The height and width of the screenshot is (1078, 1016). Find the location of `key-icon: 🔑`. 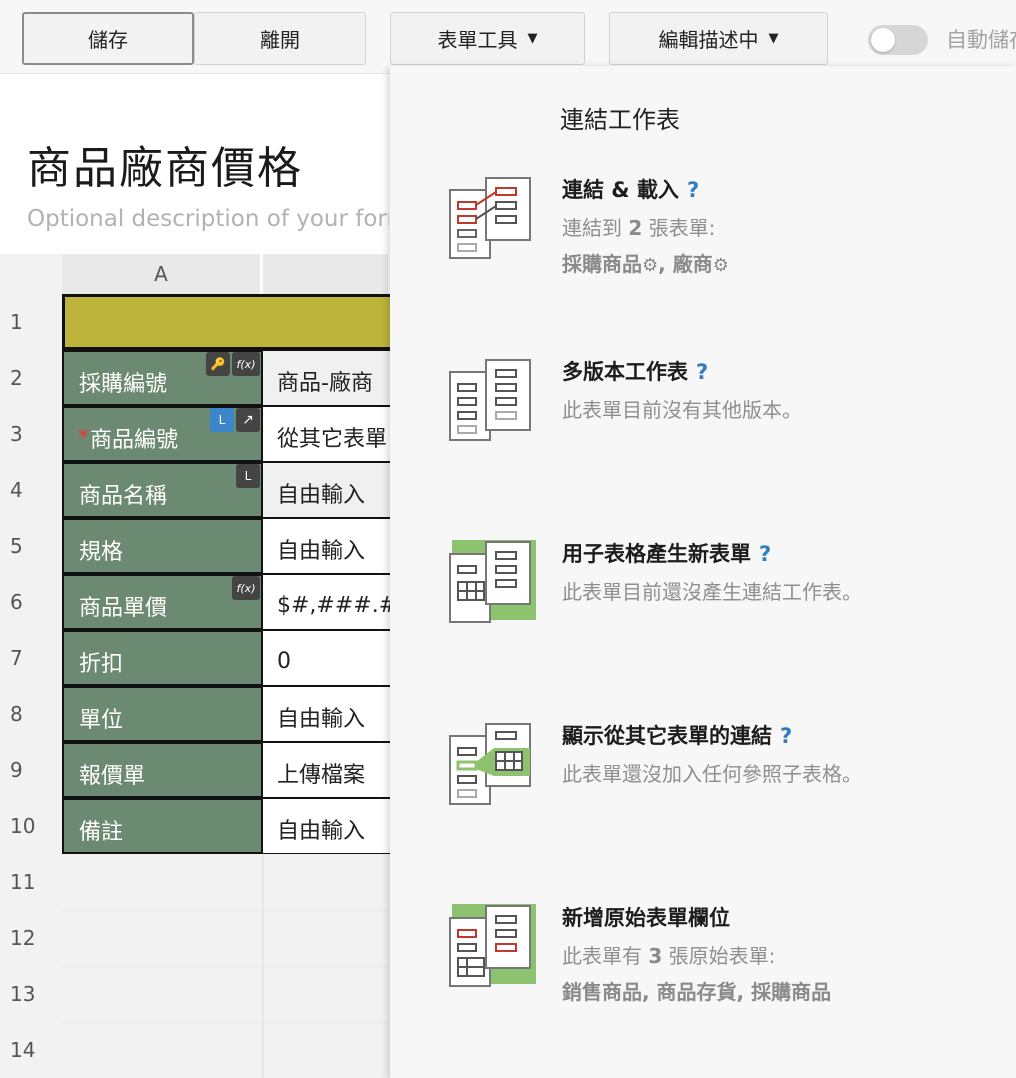

key-icon: 🔑 is located at coordinates (218, 364).